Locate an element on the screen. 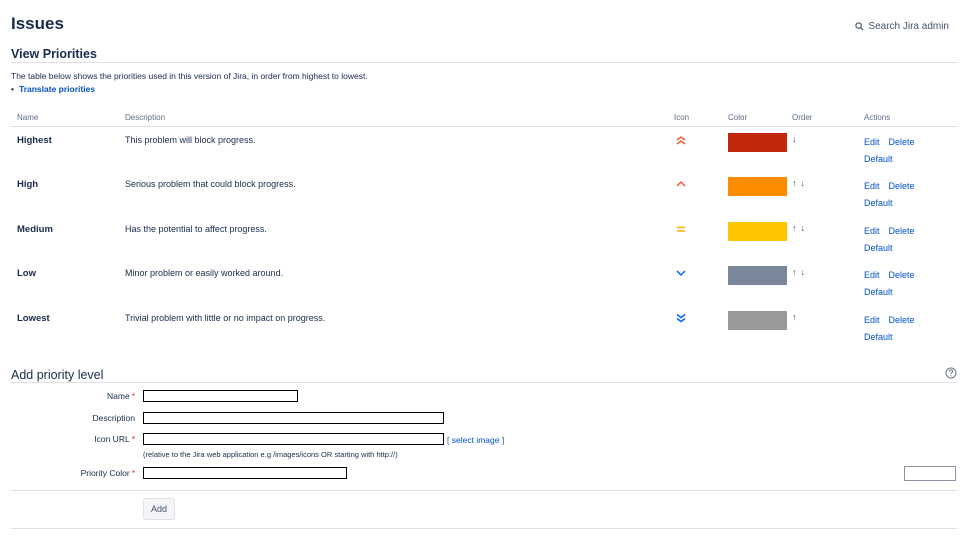 This screenshot has width=968, height=548. name-label: Name * is located at coordinates (72, 396).